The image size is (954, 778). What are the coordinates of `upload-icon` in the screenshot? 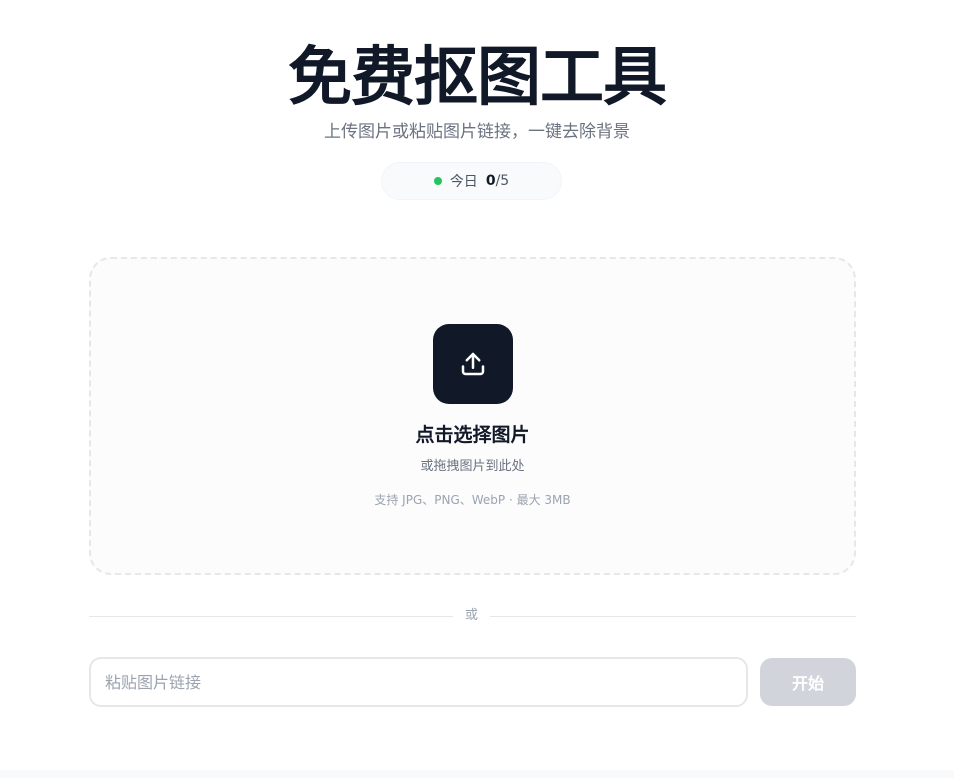 It's located at (473, 364).